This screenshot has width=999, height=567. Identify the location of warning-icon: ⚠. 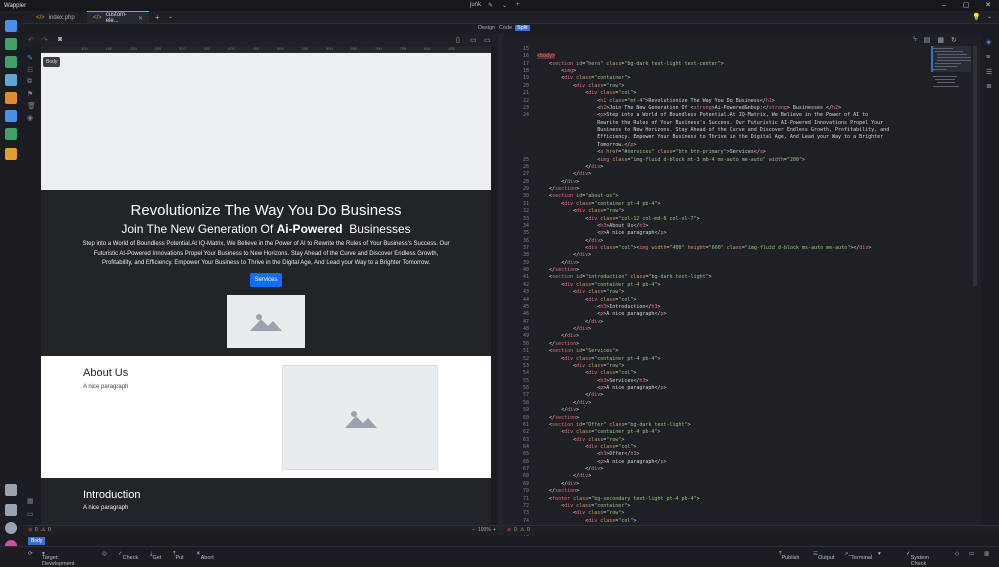
(43, 530).